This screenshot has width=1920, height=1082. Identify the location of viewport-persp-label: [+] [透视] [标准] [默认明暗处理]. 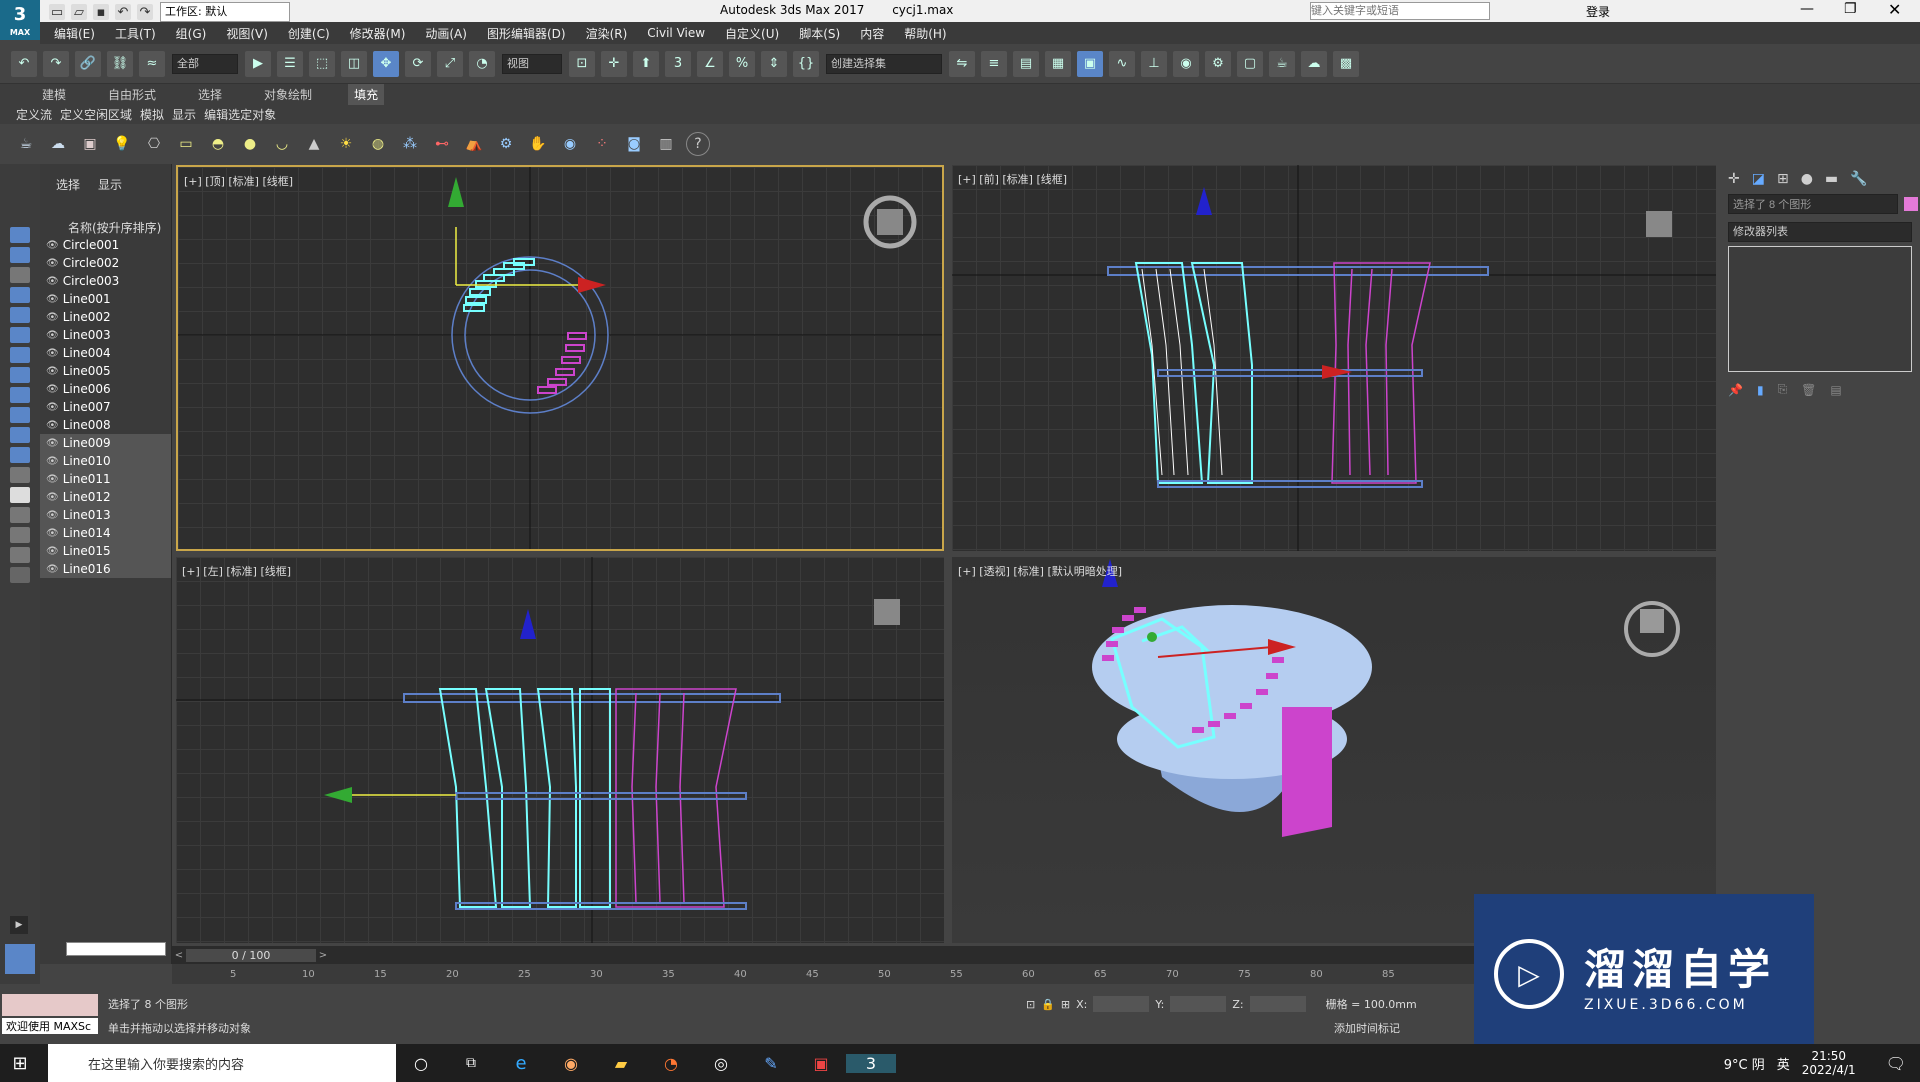
(1040, 571).